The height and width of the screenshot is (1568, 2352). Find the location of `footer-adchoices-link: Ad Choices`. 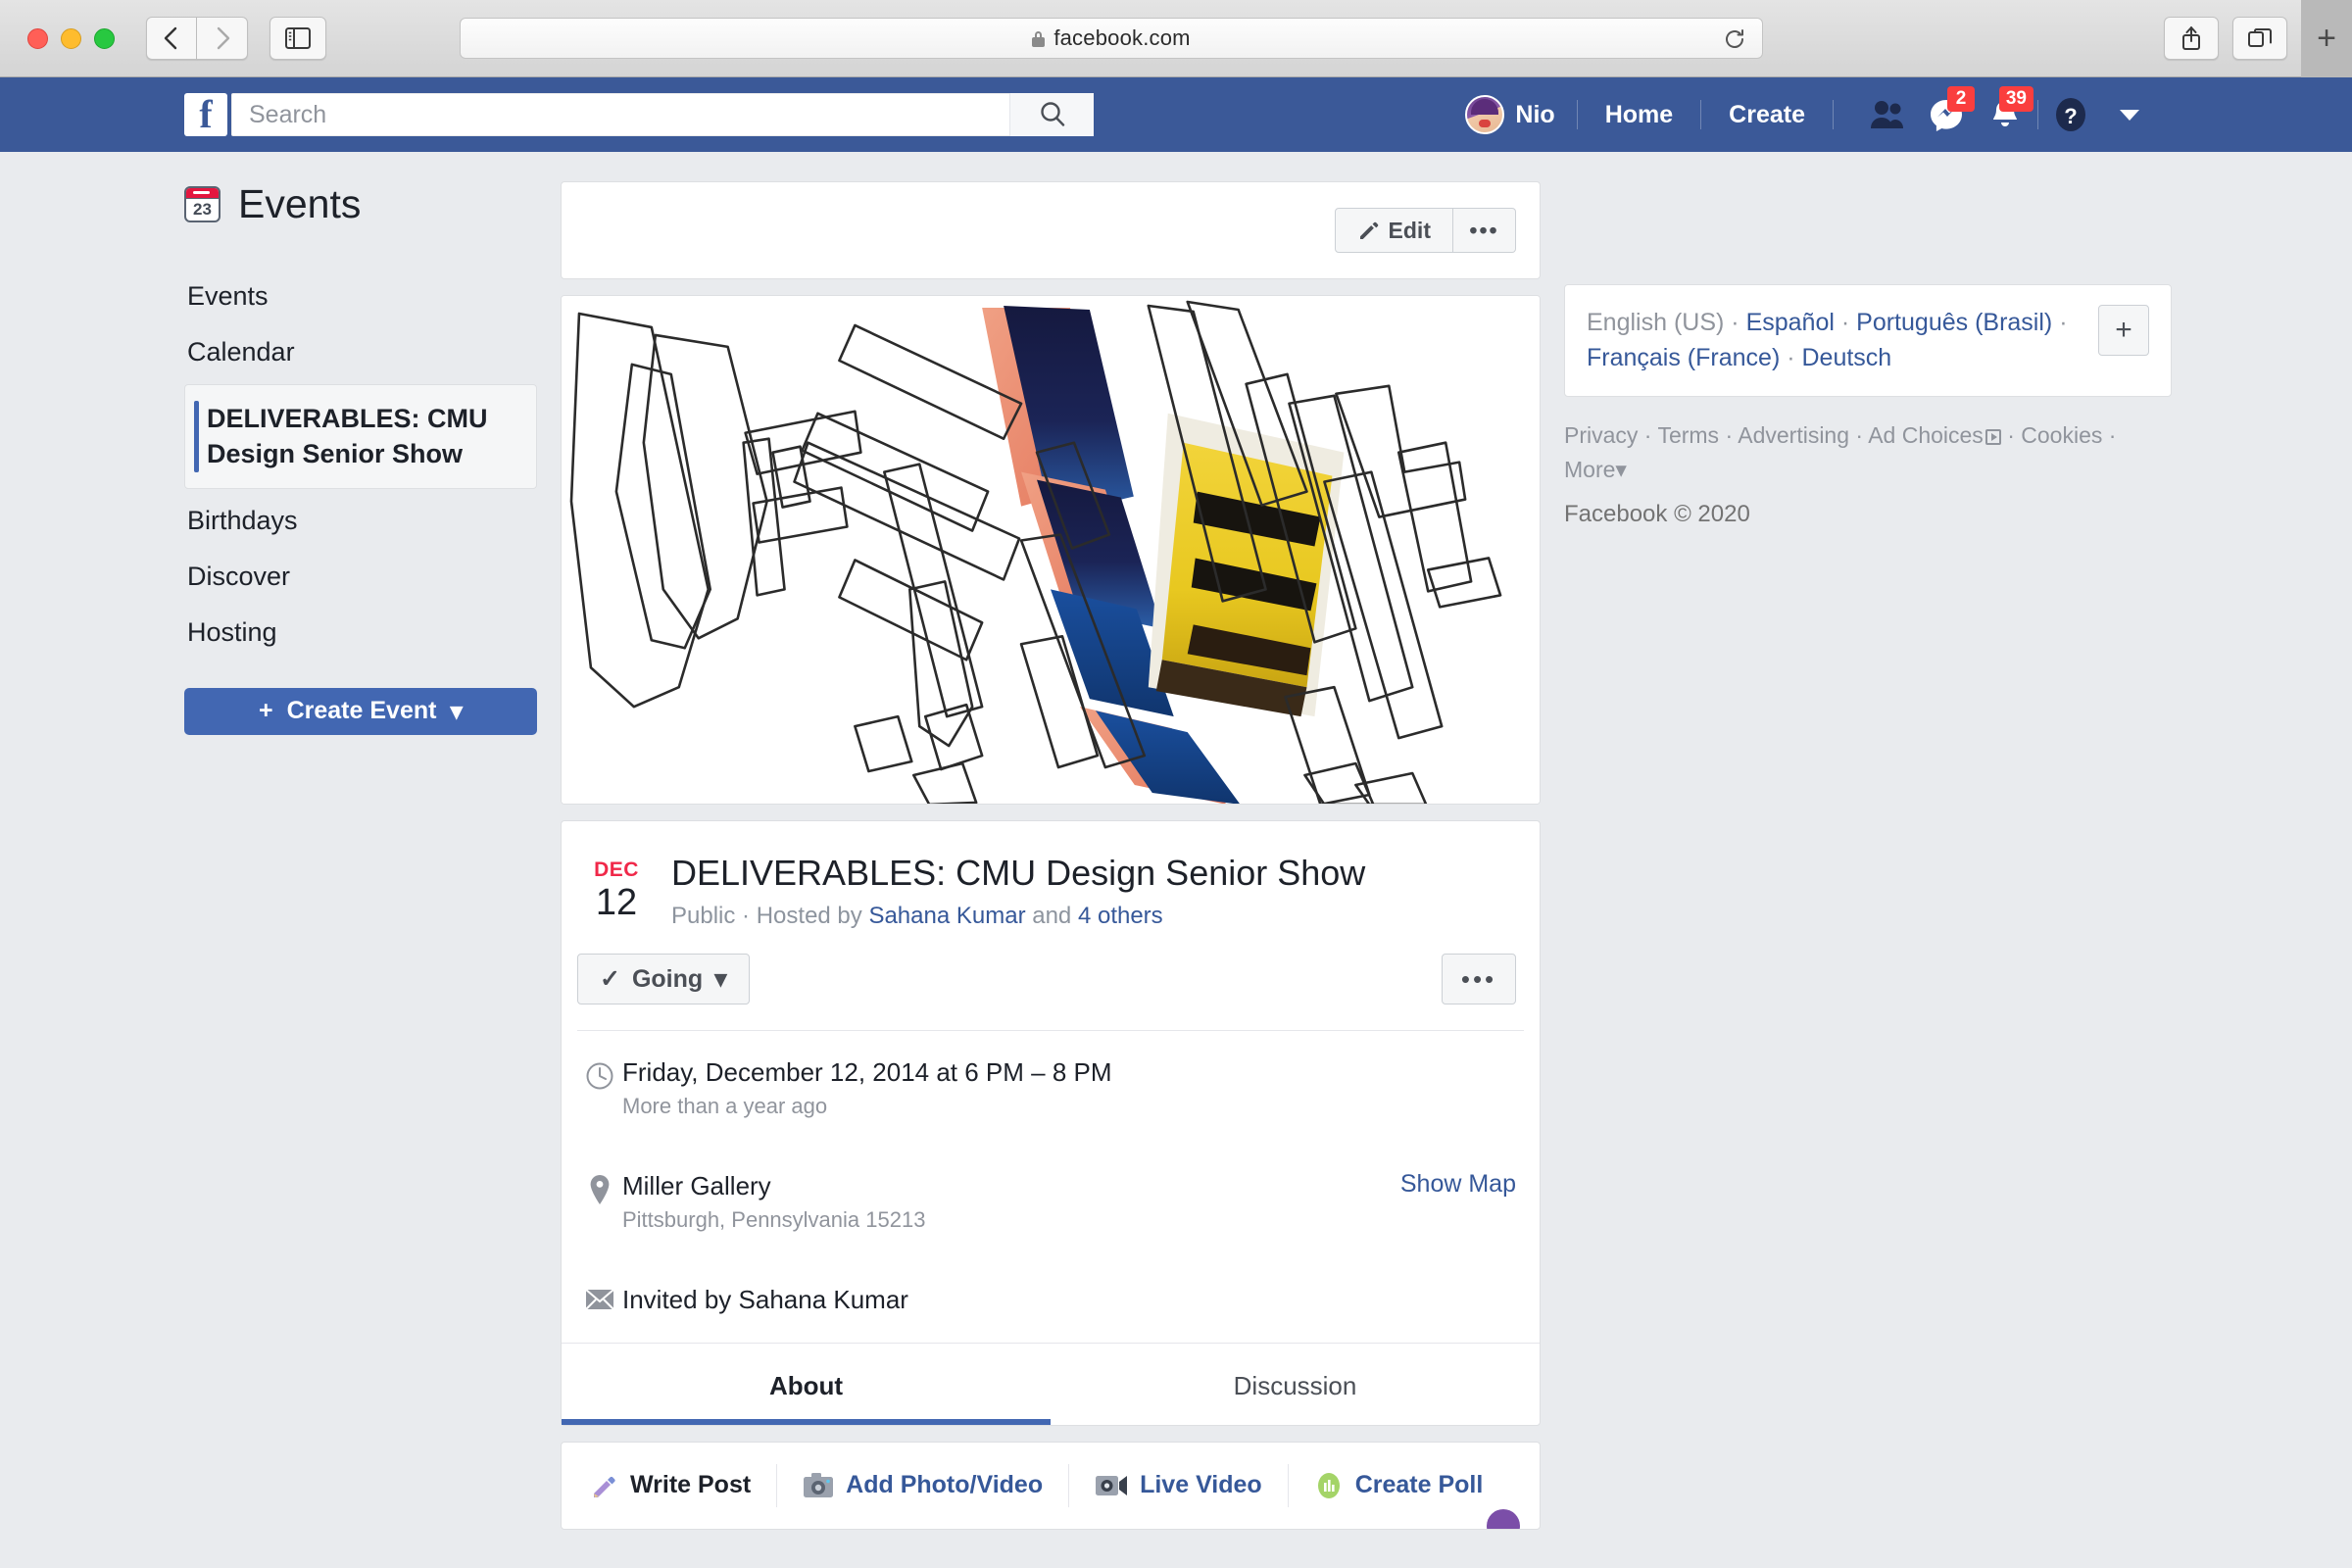

footer-adchoices-link: Ad Choices is located at coordinates (1926, 435).